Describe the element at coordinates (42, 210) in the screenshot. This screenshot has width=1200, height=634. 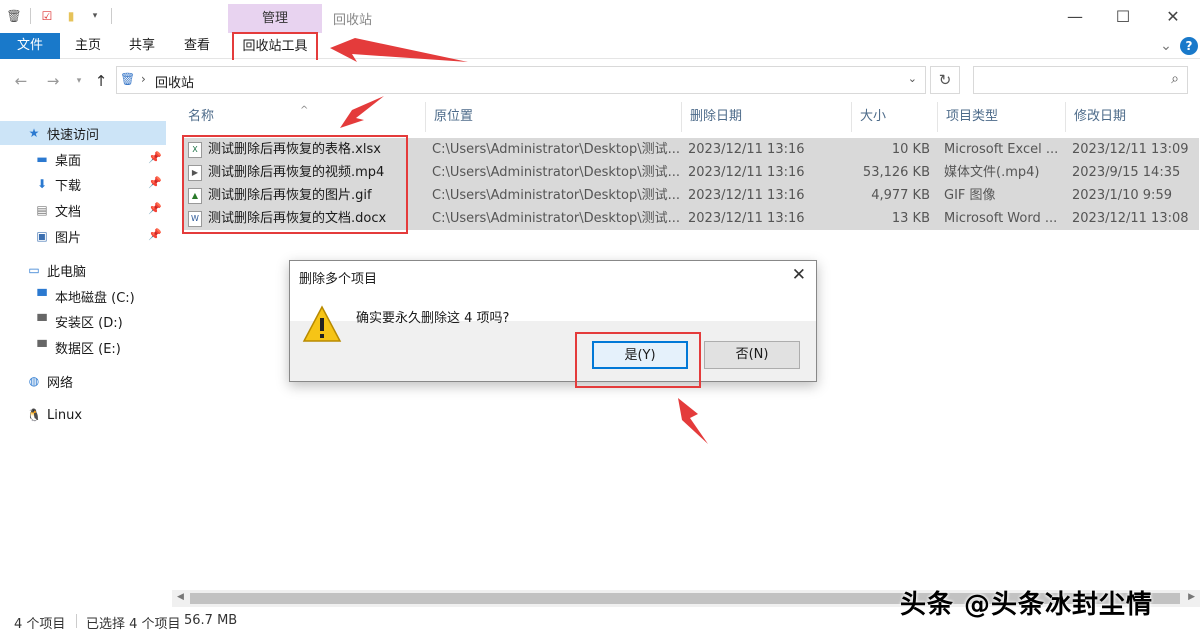
I see `document-icon: ▤` at that location.